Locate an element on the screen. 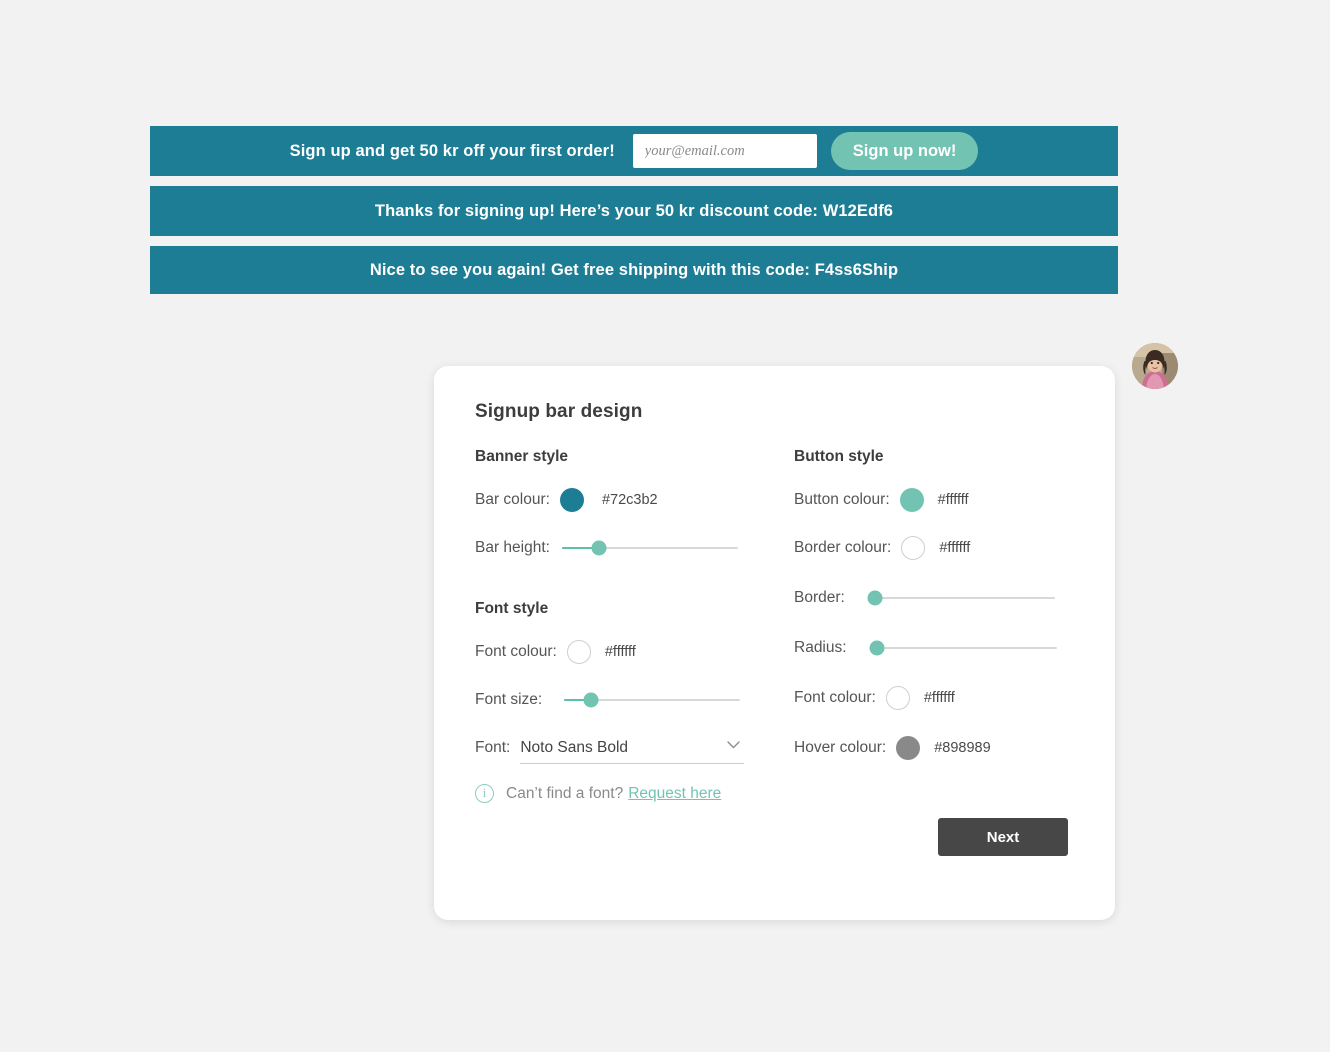  next-button: Next is located at coordinates (1003, 837).